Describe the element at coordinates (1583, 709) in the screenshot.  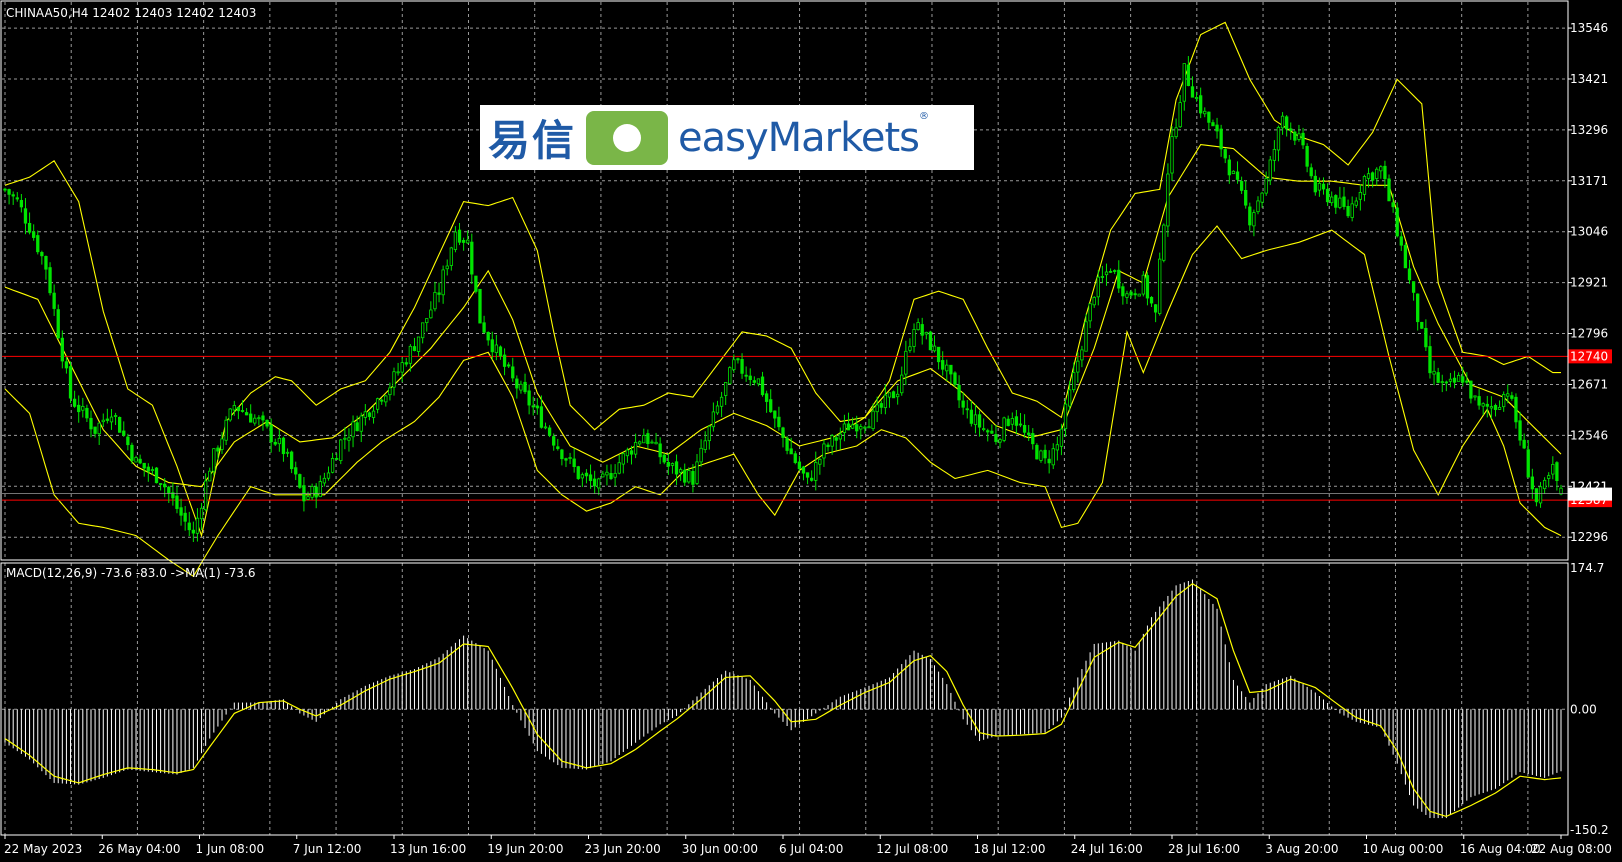
I see `macd-tick-label: 0.00` at that location.